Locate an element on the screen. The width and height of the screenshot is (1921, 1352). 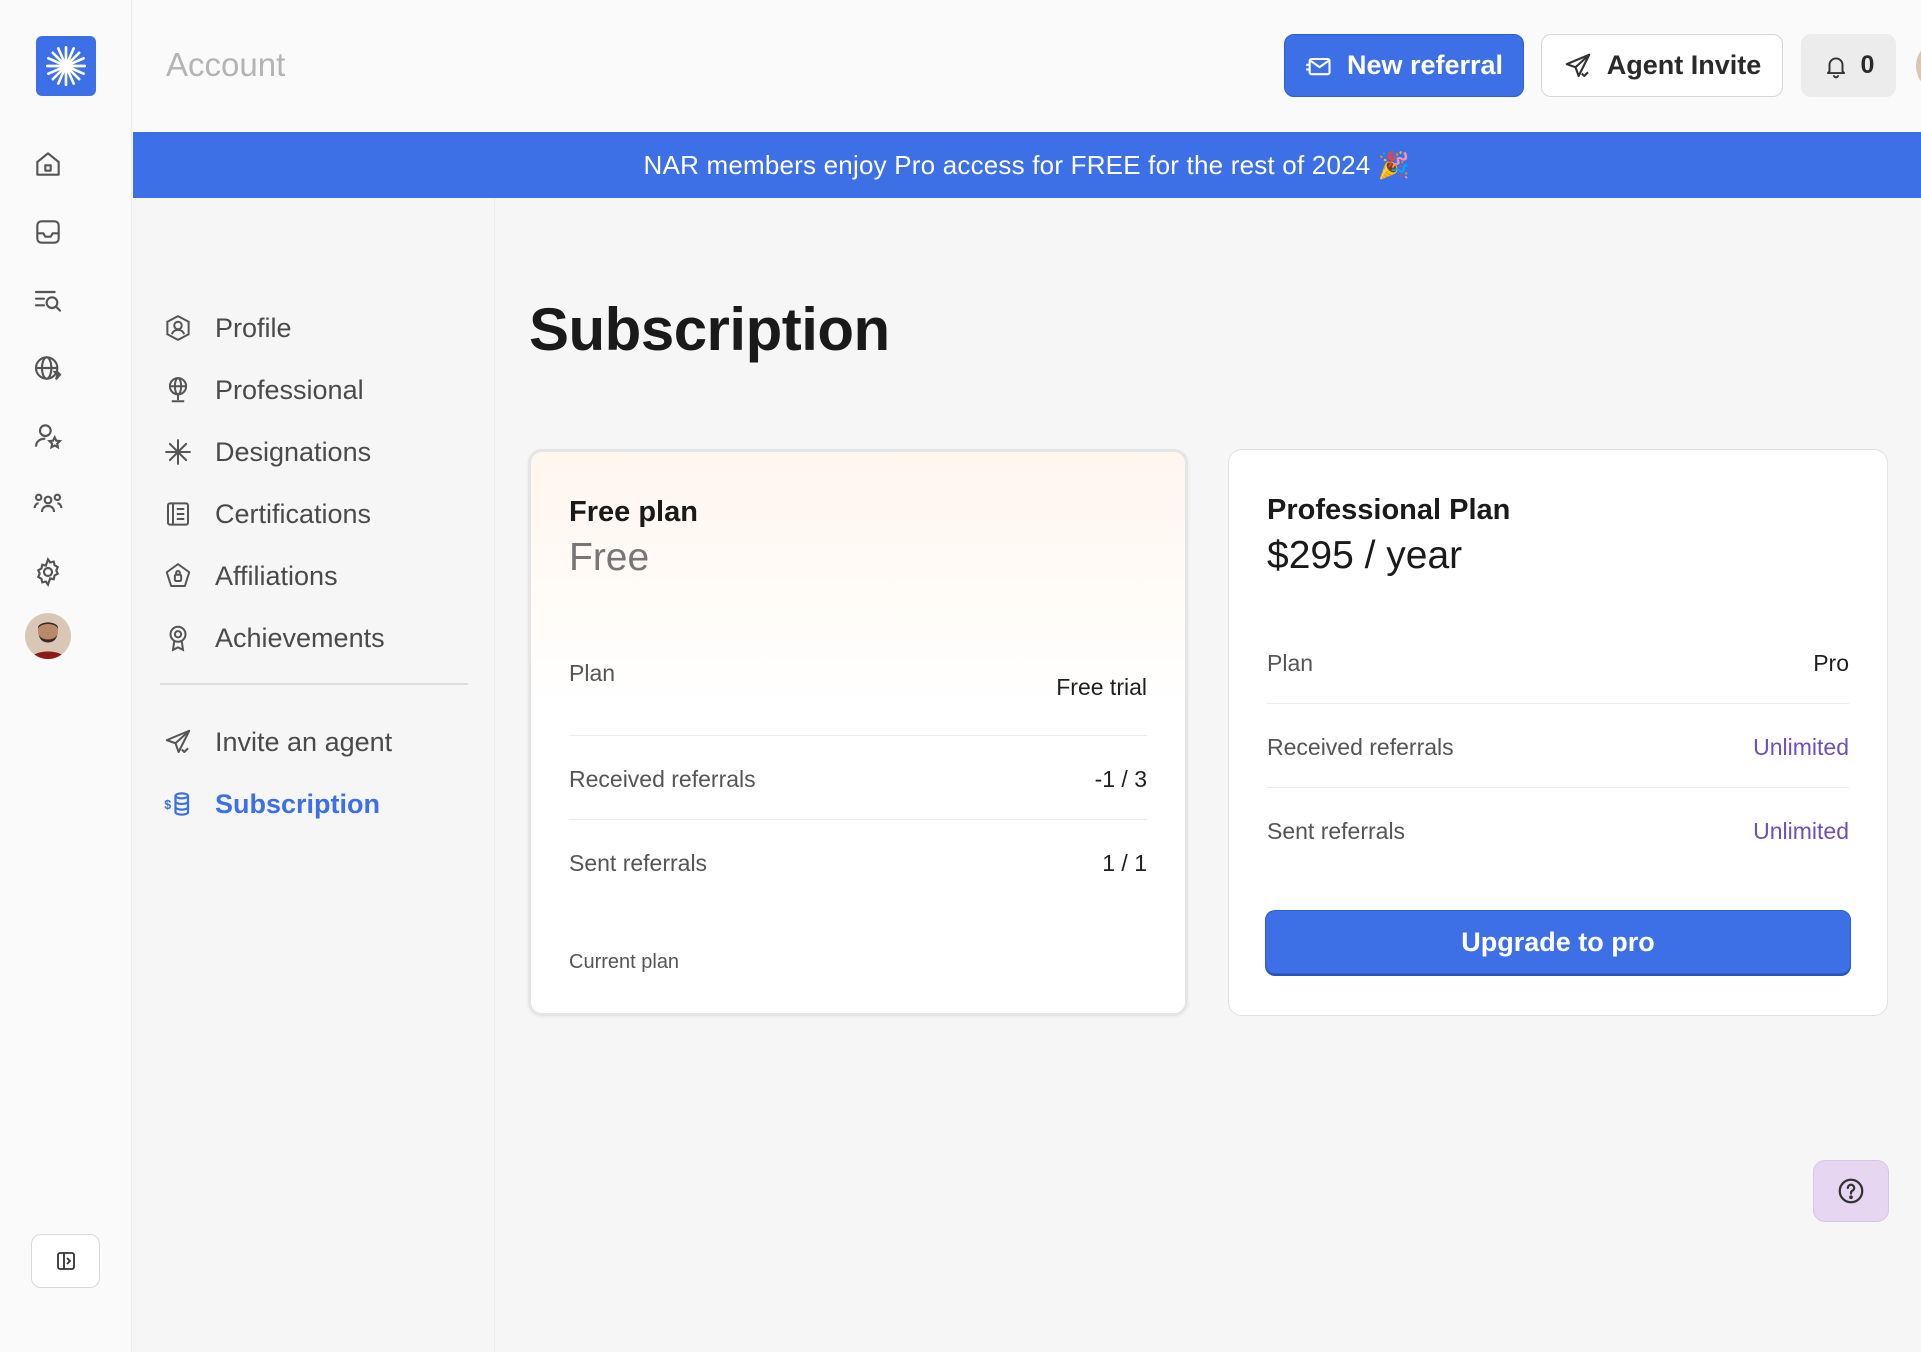
page-heading: Account is located at coordinates (226, 64).